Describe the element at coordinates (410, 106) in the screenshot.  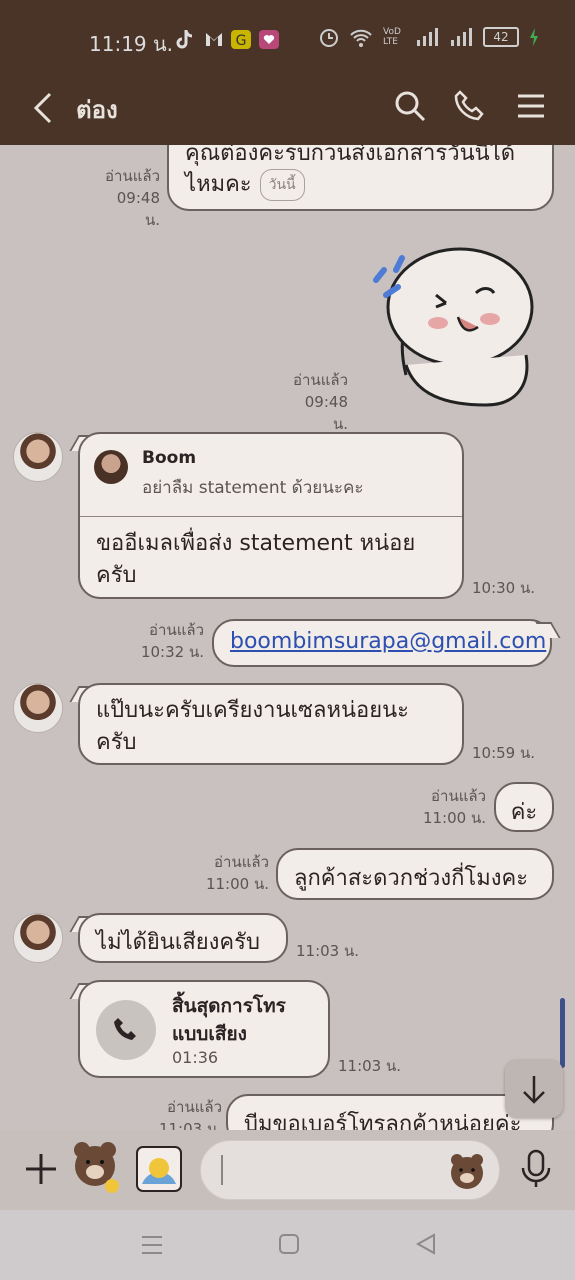
I see `search-icon` at that location.